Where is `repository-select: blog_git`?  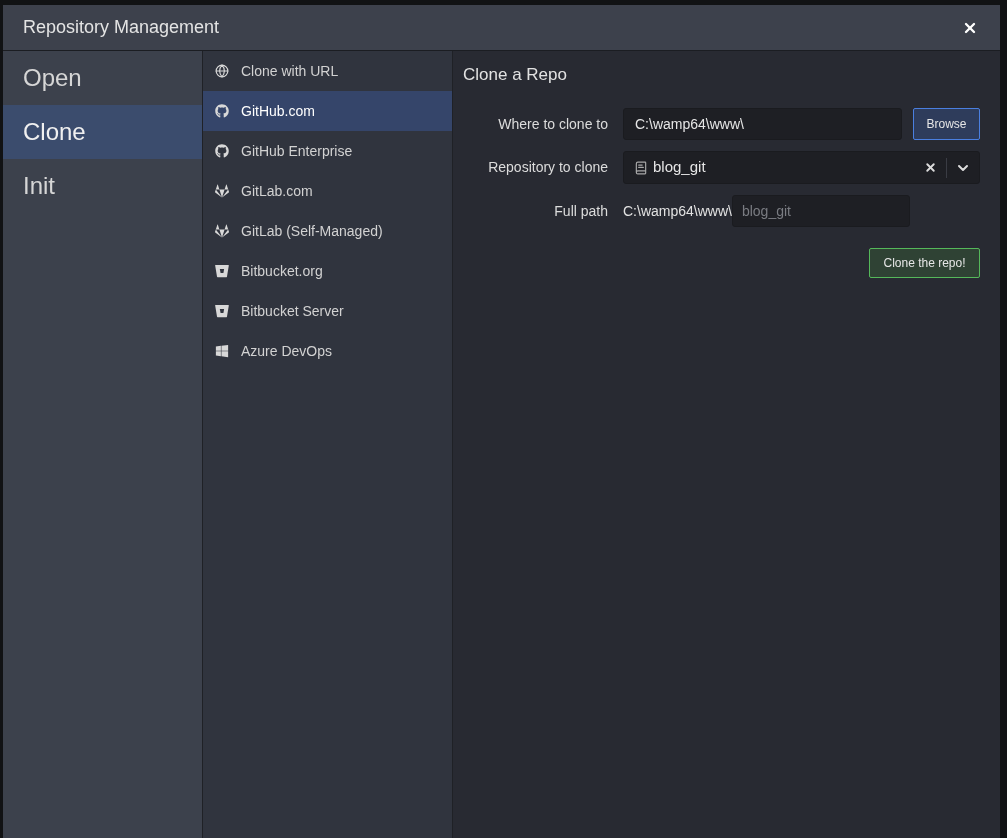 repository-select: blog_git is located at coordinates (801, 167).